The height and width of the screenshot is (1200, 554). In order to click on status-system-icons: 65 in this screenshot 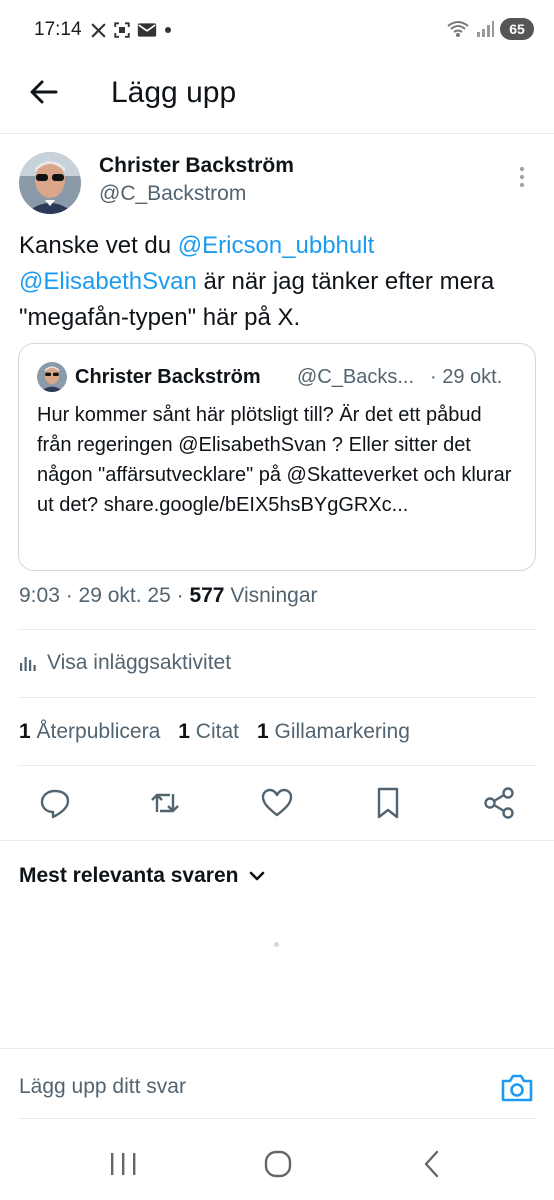, I will do `click(490, 29)`.